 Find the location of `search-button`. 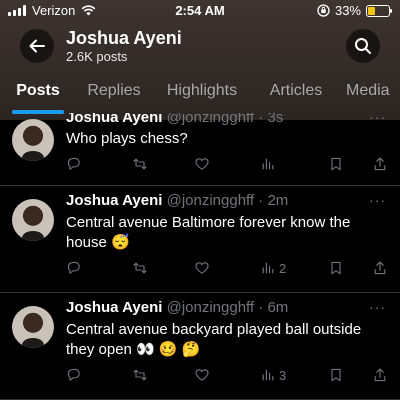

search-button is located at coordinates (363, 46).